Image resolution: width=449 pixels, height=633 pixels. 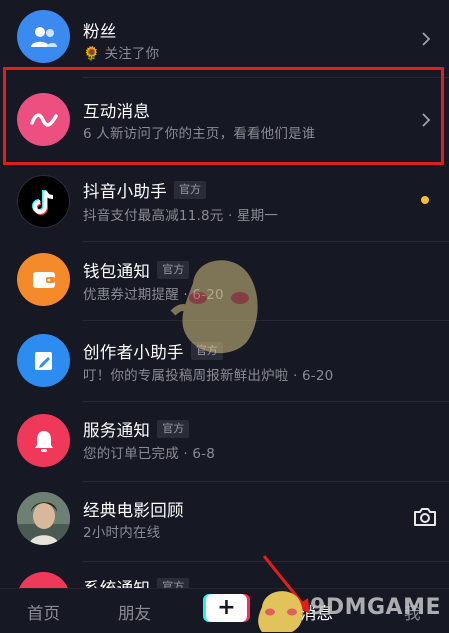 I want to click on creator-title: 创作者小助手, so click(x=133, y=352).